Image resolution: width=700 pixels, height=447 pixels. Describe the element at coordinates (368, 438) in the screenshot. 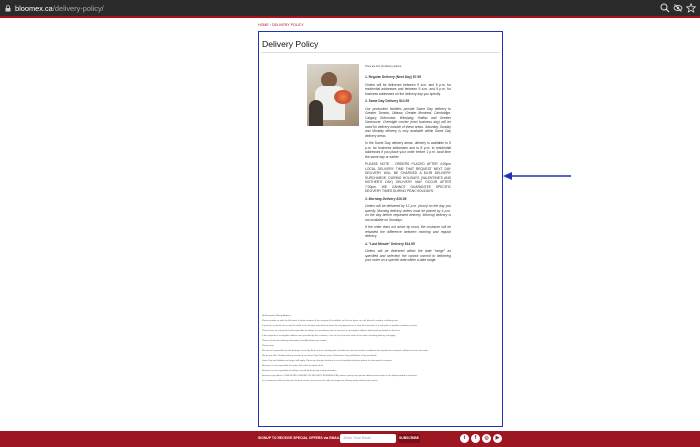

I see `email-input: Enter Your Email` at that location.